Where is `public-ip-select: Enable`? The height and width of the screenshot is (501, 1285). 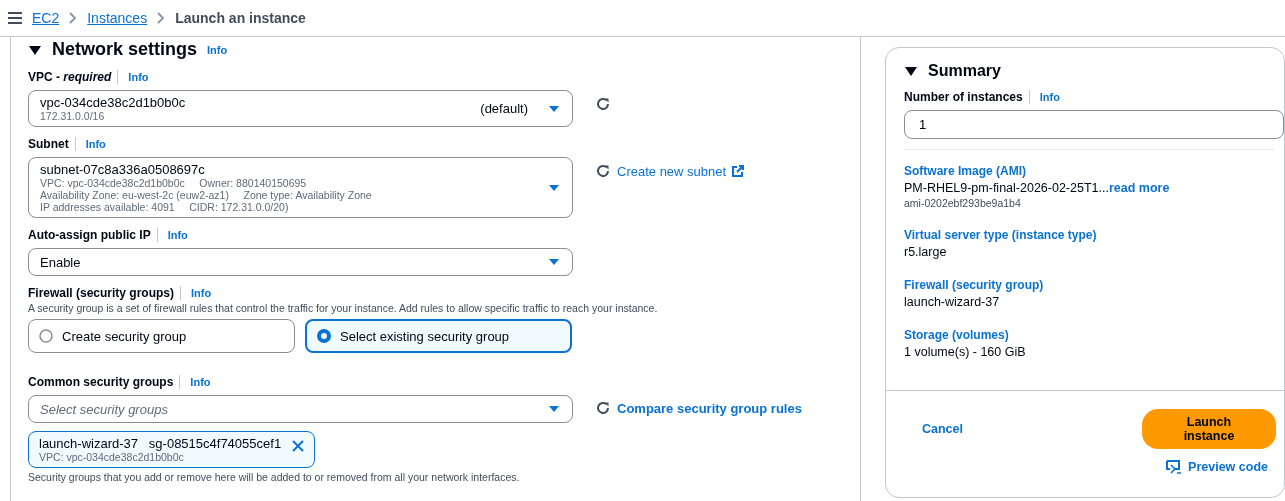
public-ip-select: Enable is located at coordinates (300, 262).